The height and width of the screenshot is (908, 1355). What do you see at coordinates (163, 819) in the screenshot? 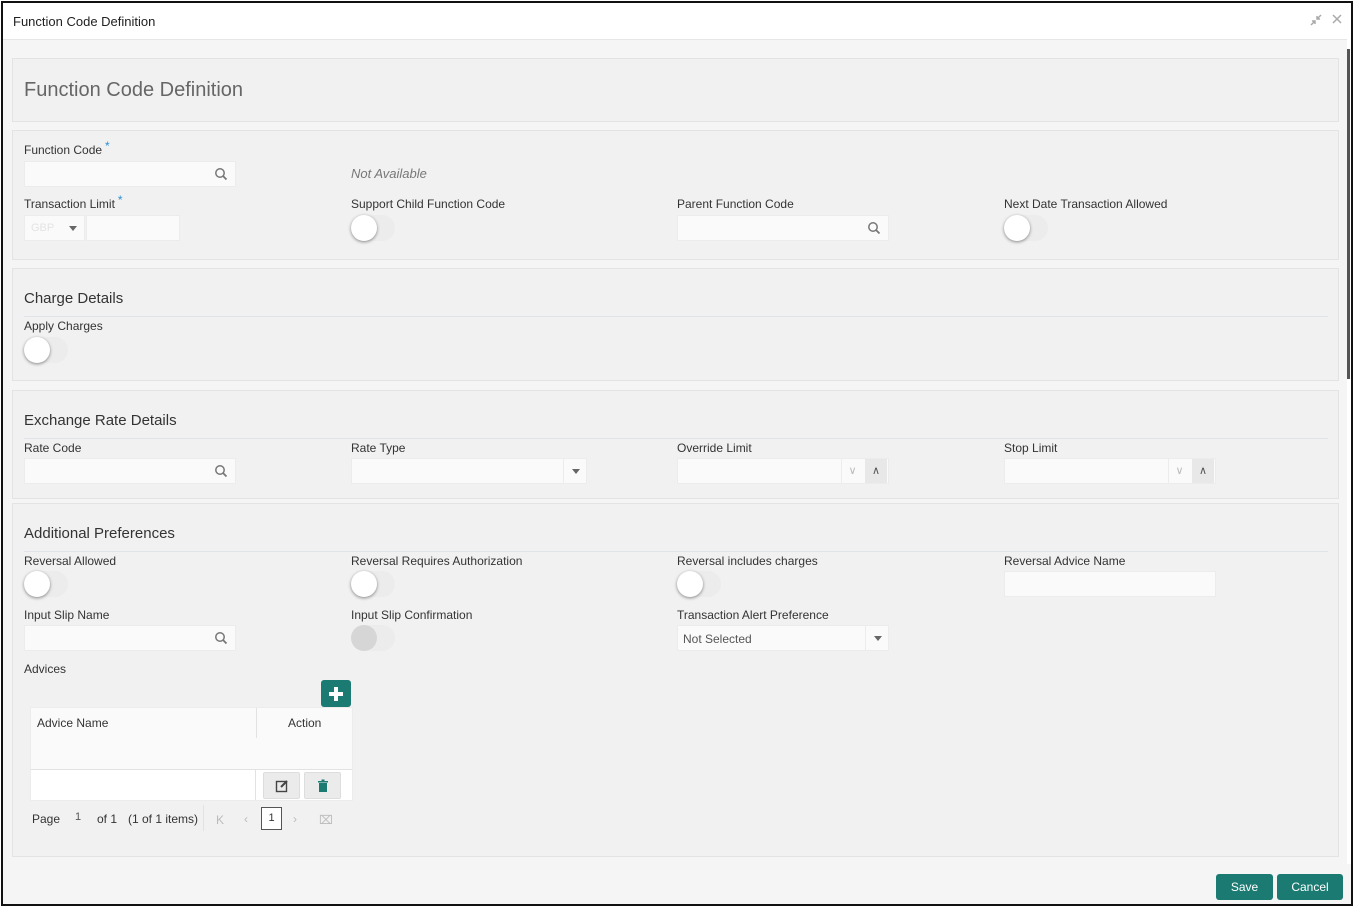
I see `pager-items-label: (1 of 1 items)` at bounding box center [163, 819].